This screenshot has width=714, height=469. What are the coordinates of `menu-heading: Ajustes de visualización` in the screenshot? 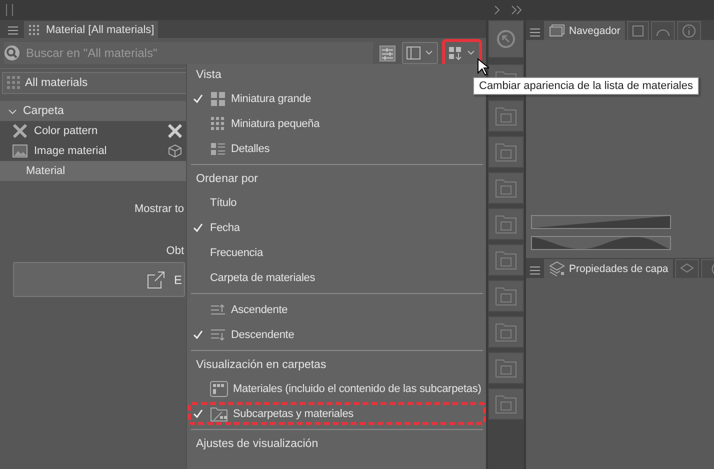 It's located at (257, 444).